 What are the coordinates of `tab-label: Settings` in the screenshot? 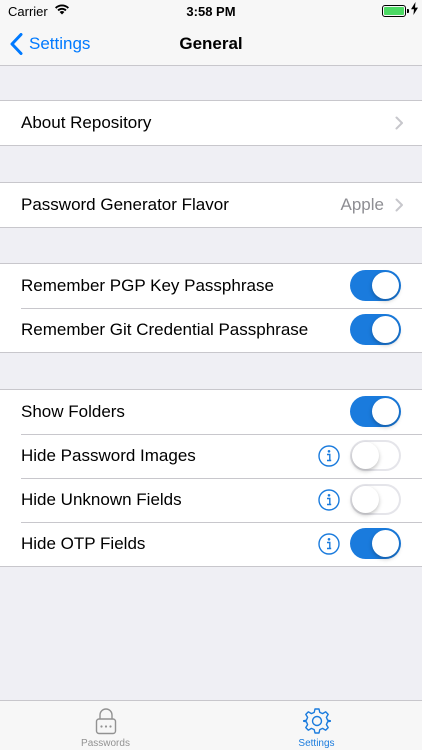 It's located at (316, 743).